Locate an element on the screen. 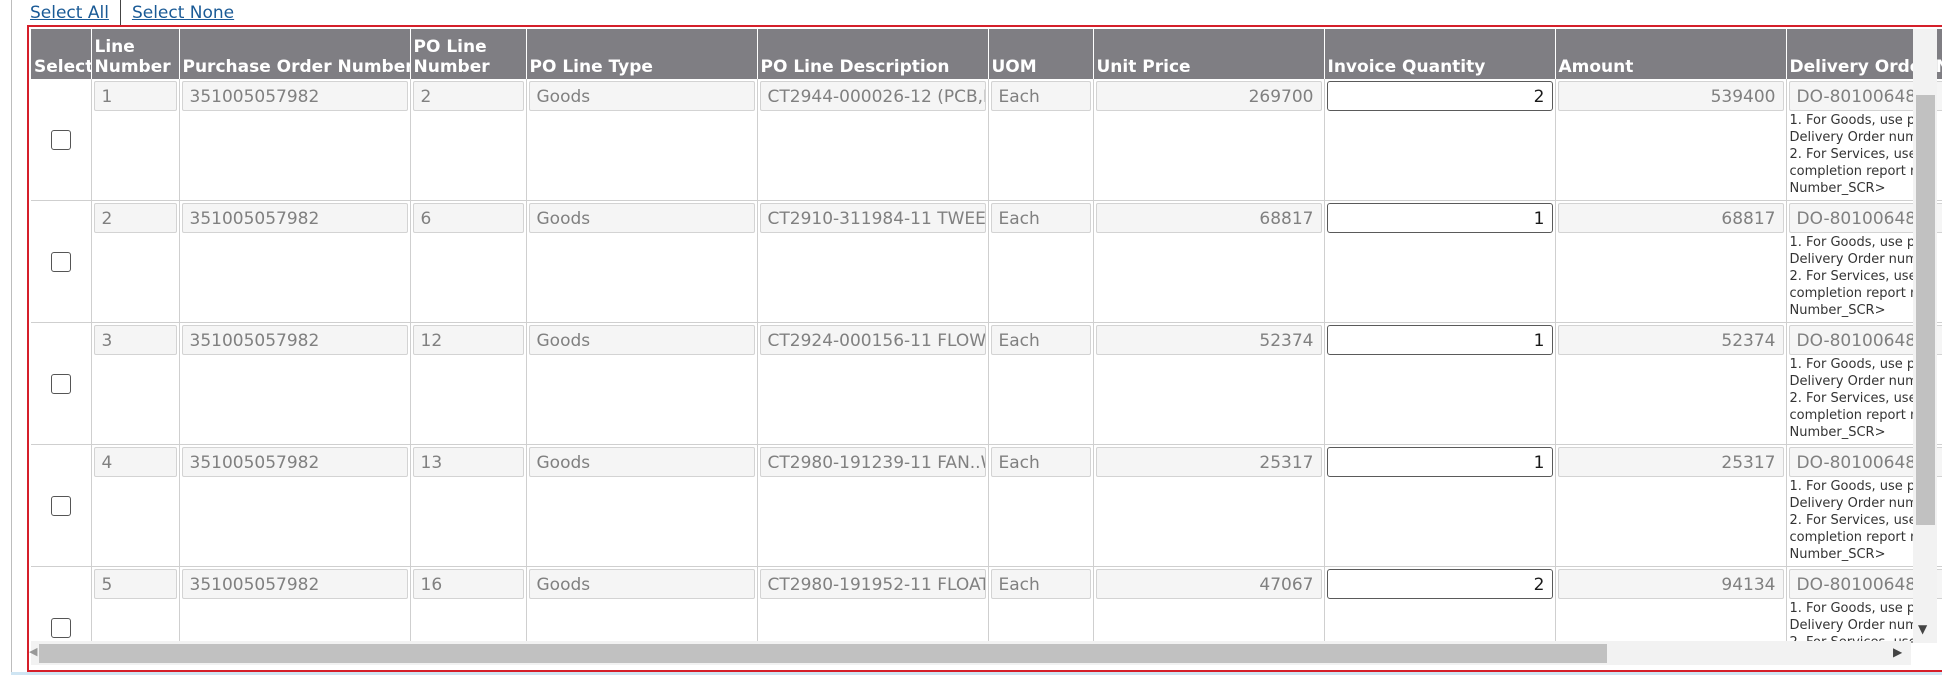 The width and height of the screenshot is (1942, 699). amount-field: 68817 is located at coordinates (1670, 218).